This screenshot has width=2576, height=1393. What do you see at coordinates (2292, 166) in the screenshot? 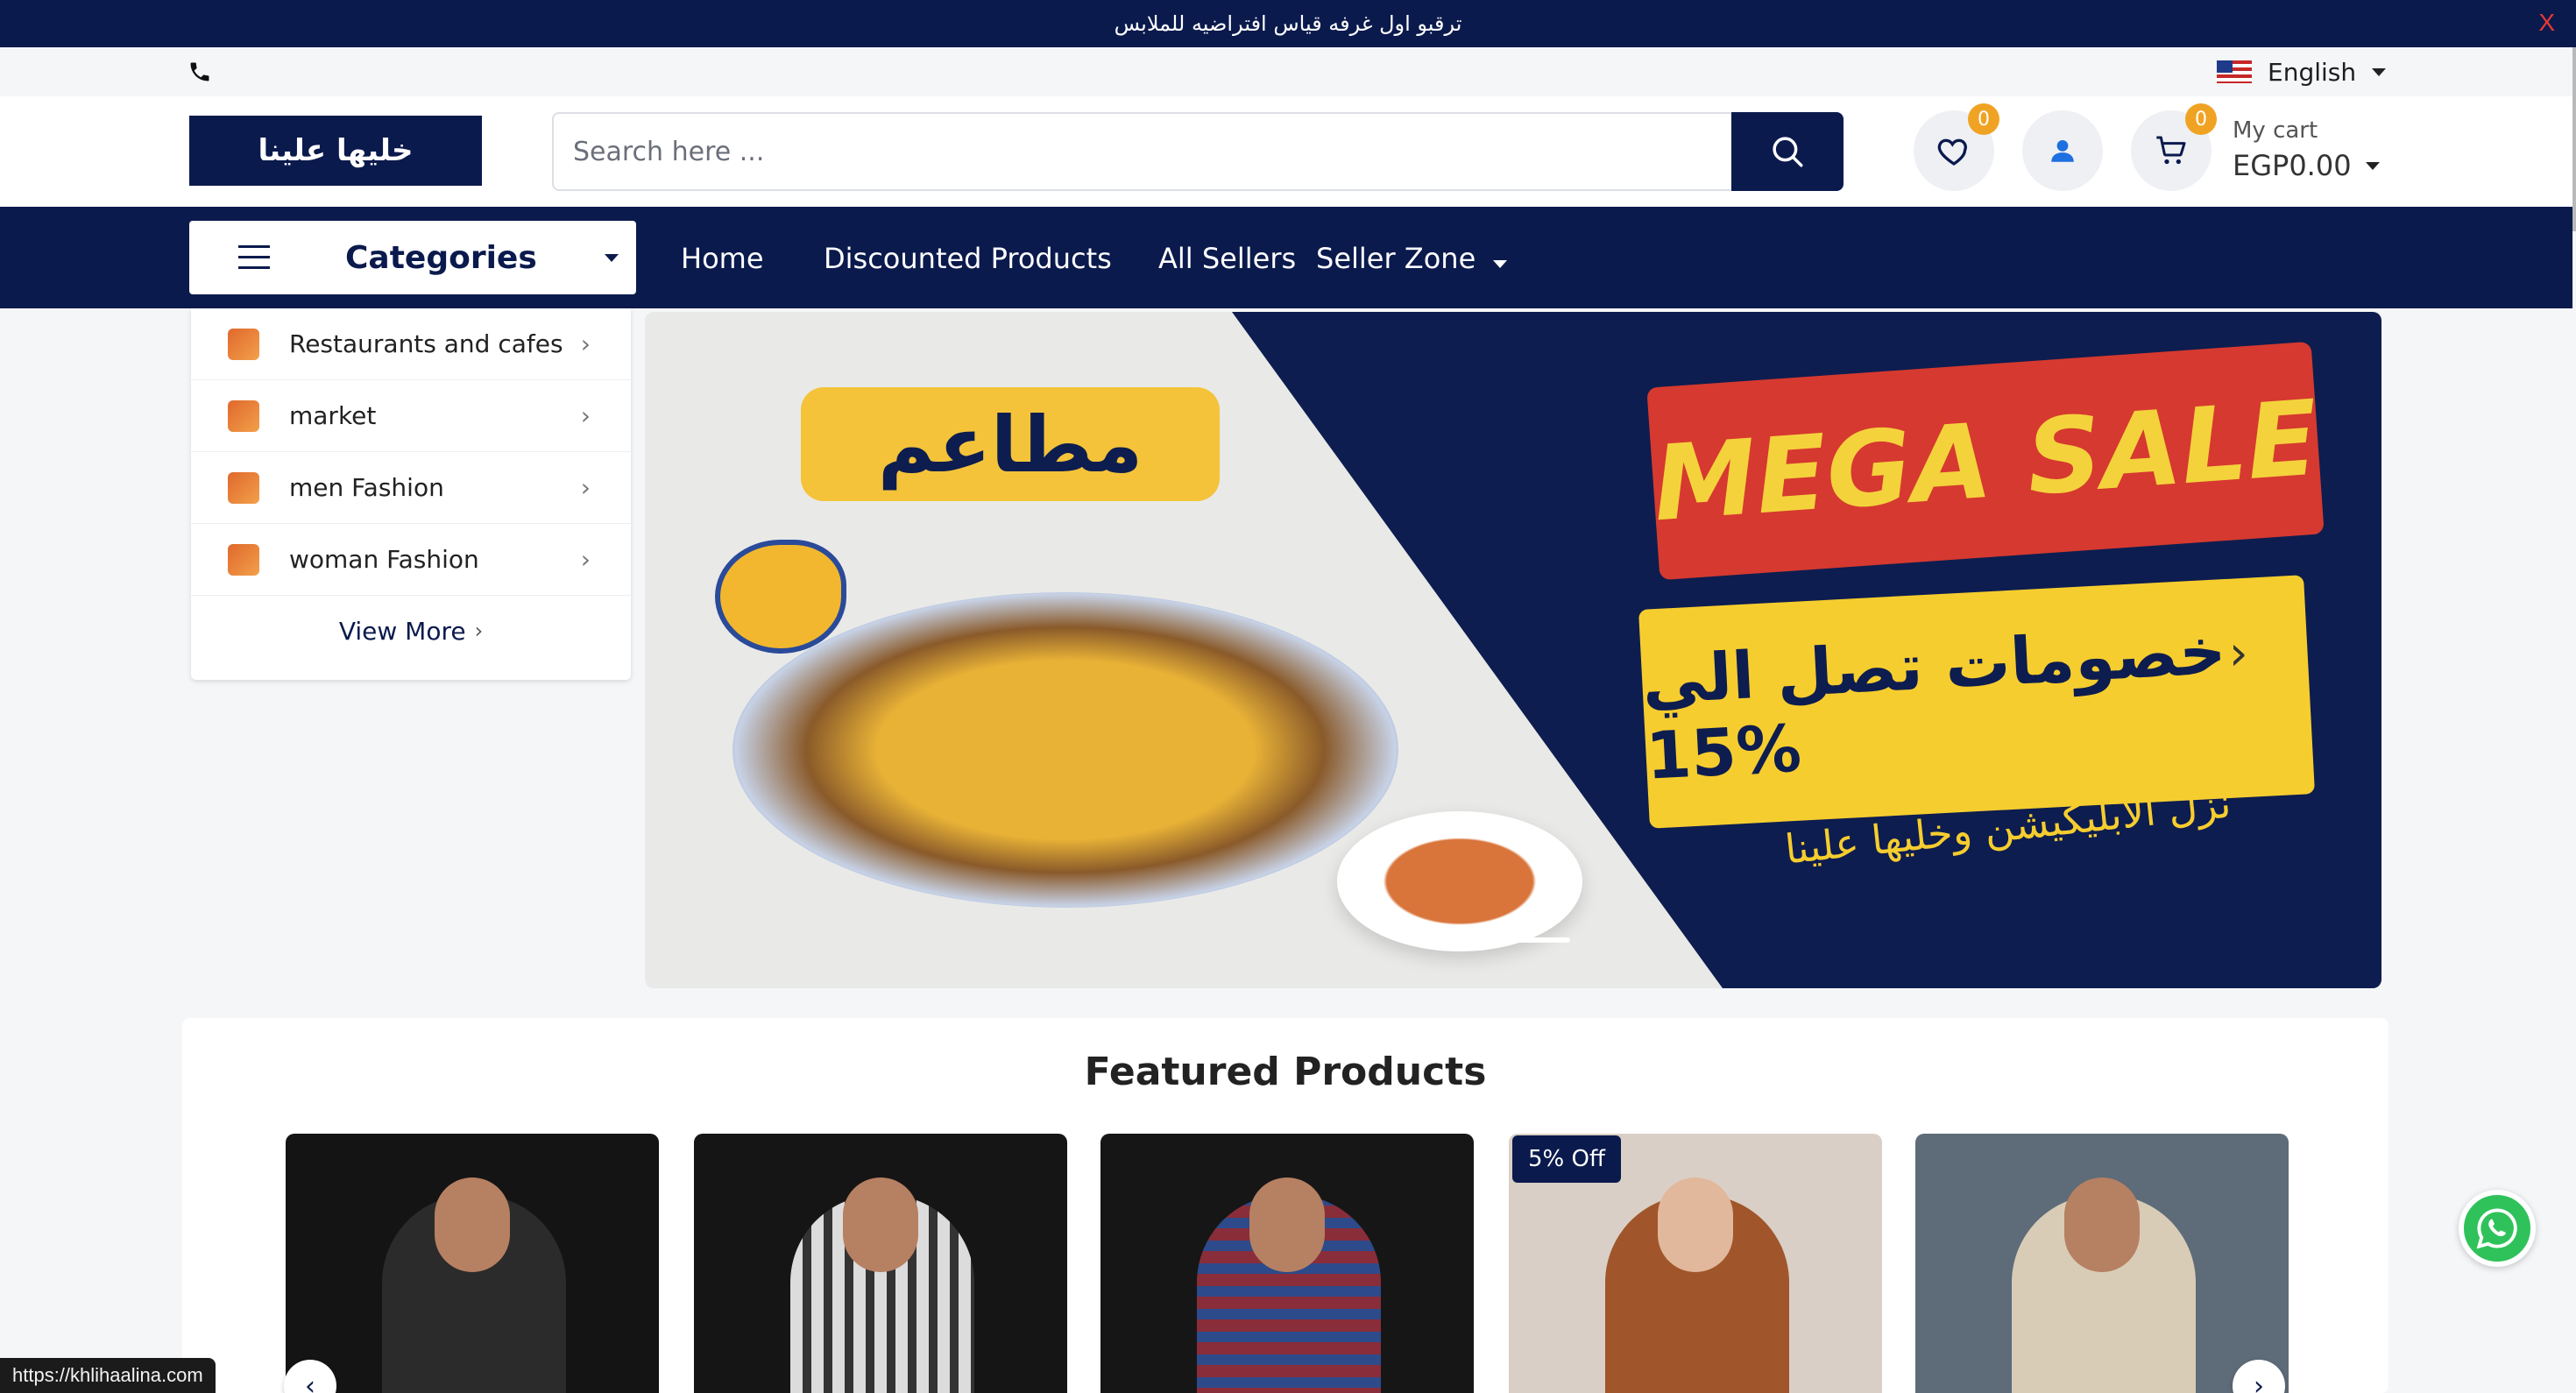
I see `cart-total: EGP0.00` at bounding box center [2292, 166].